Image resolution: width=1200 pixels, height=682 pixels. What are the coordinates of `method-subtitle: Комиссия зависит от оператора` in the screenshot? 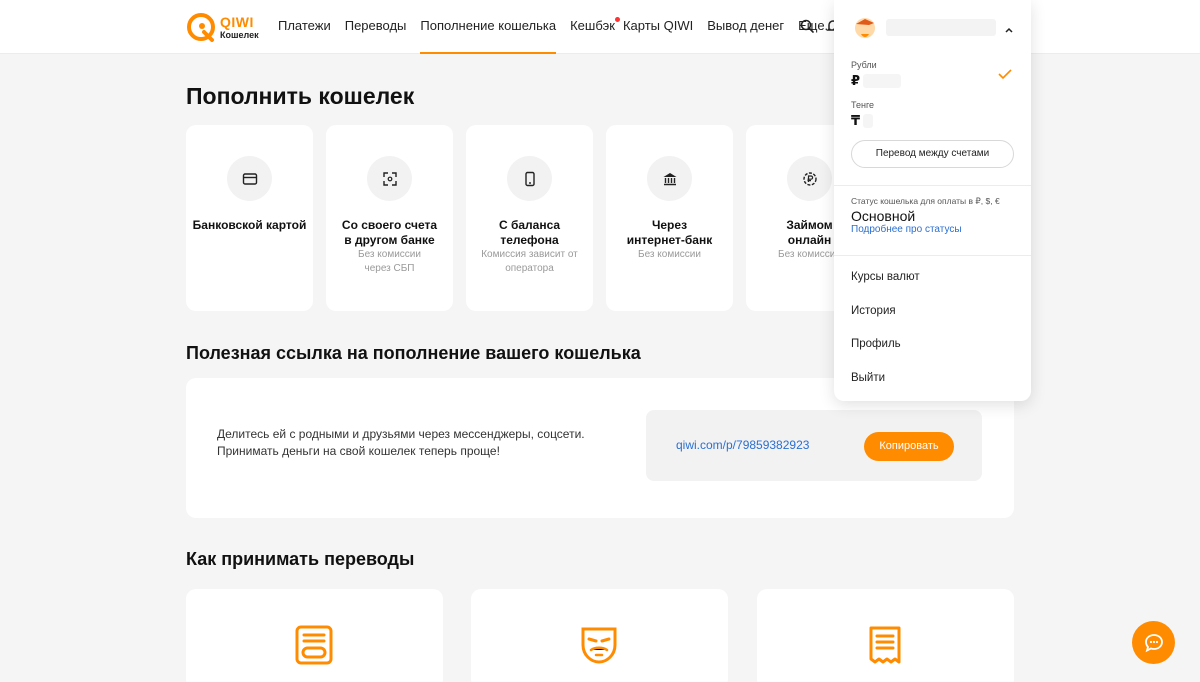 It's located at (529, 261).